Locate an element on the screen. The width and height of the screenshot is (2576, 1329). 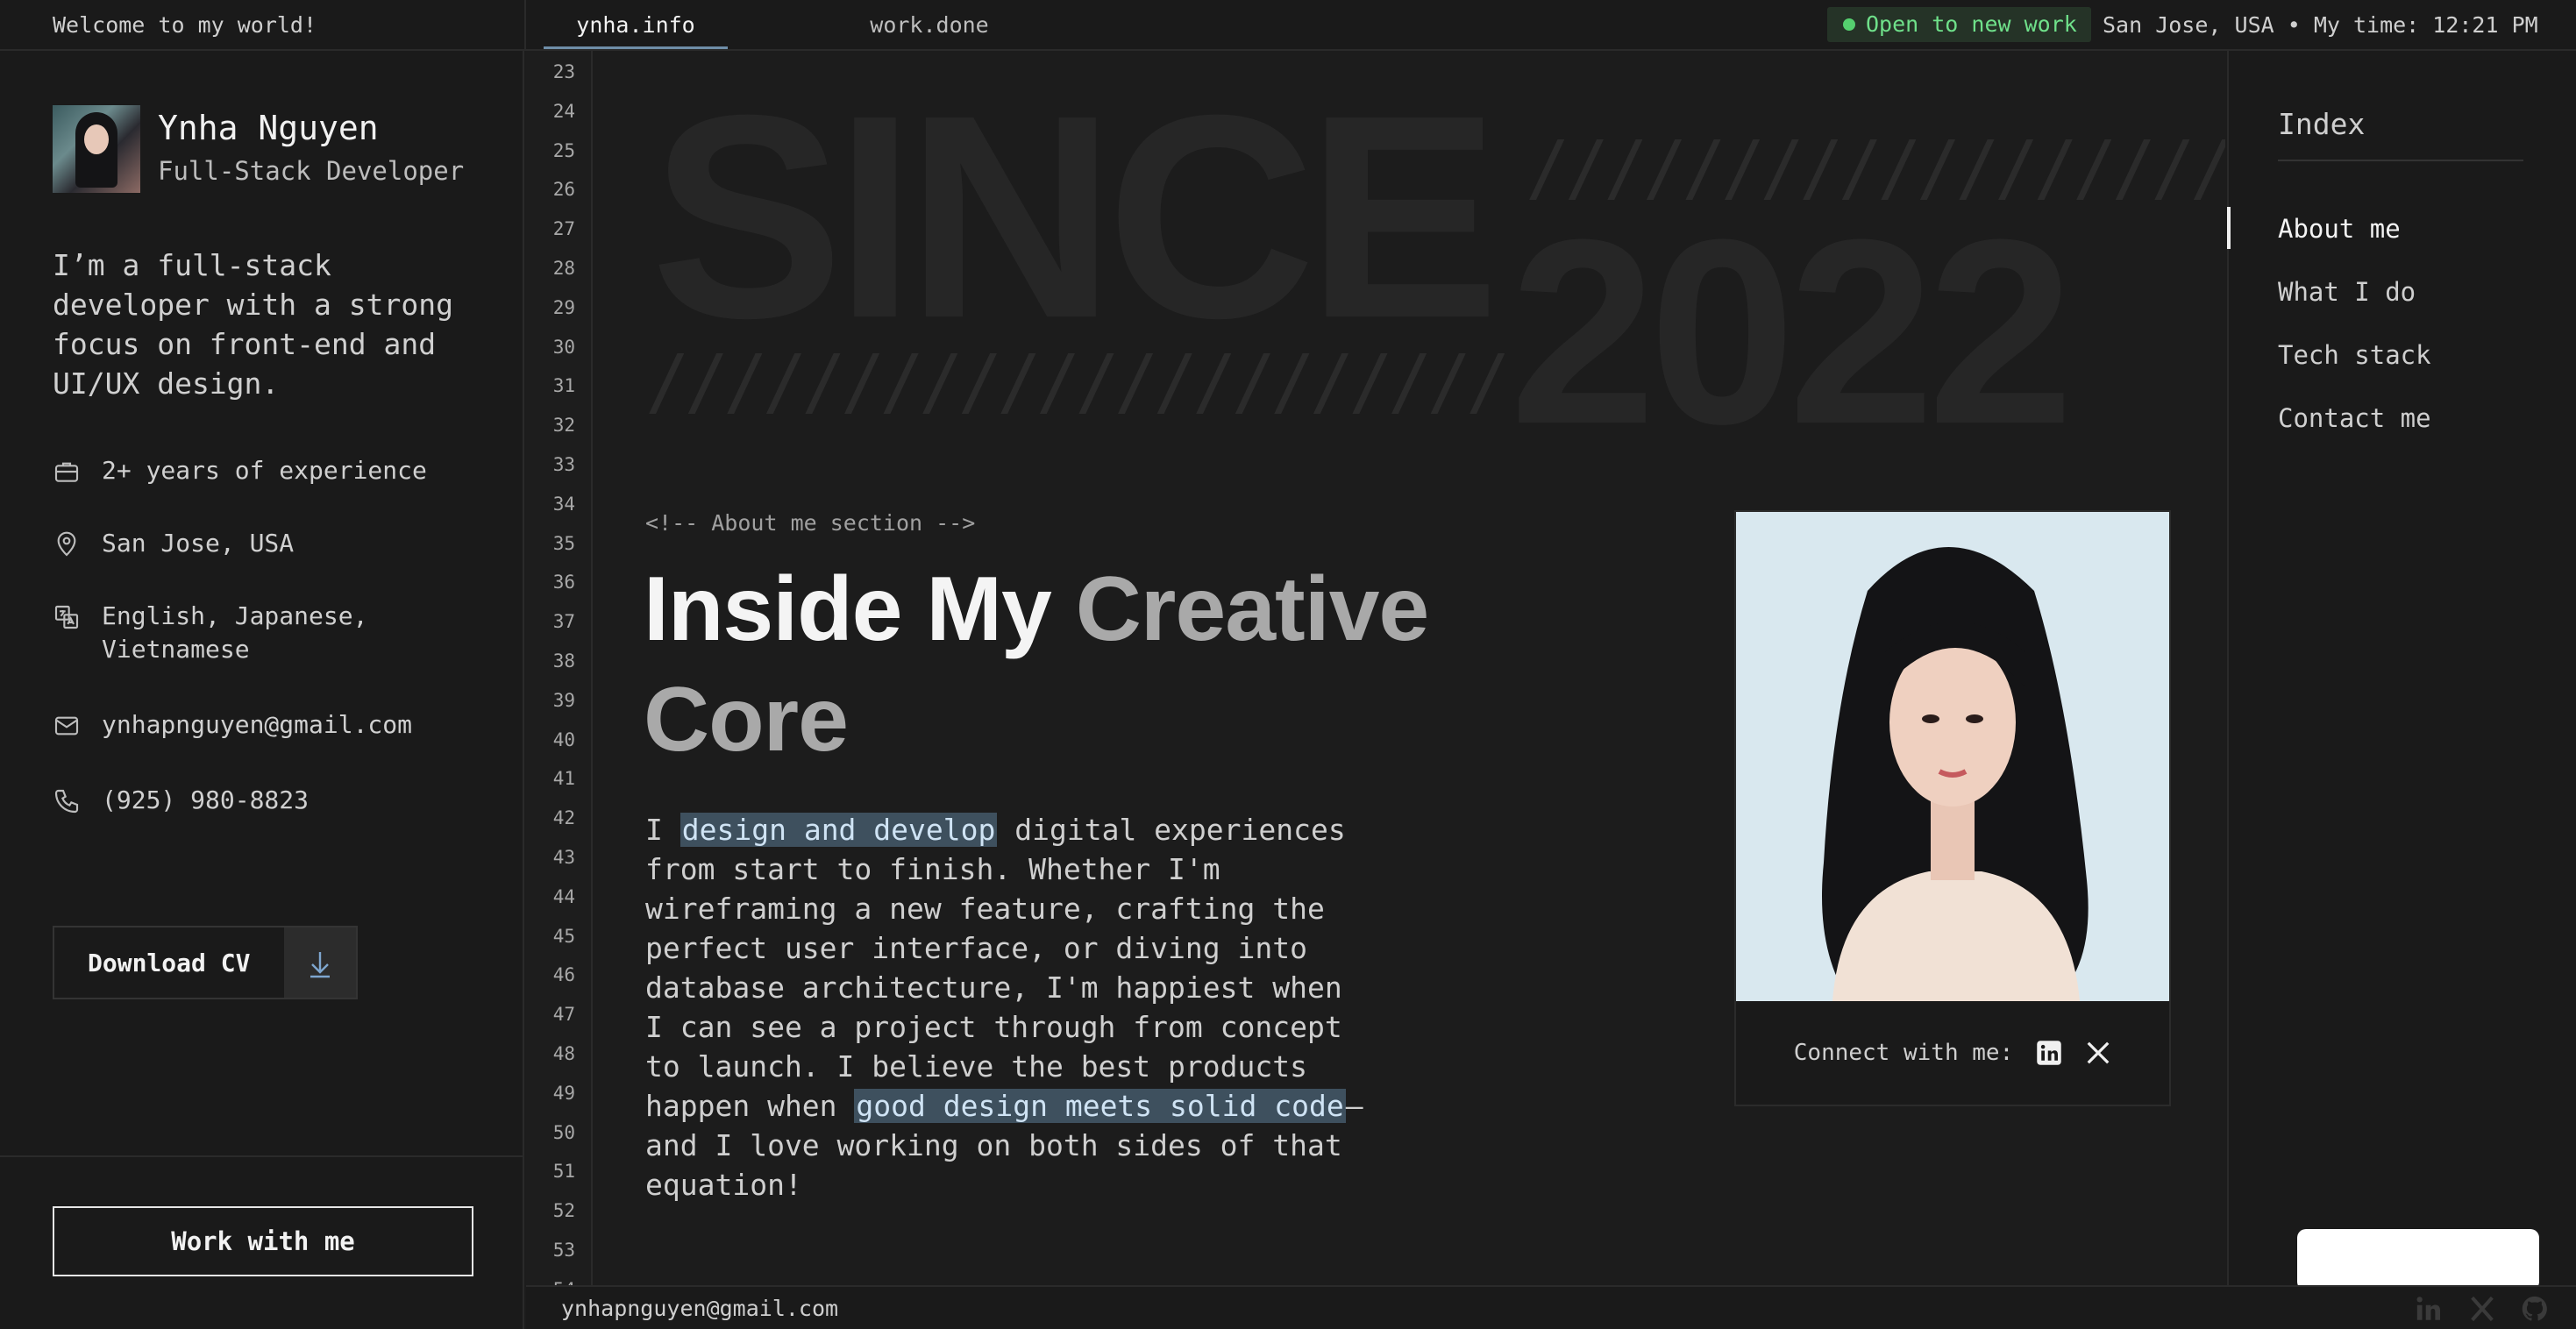
phone-link: (925) 980-8823 is located at coordinates (294, 800).